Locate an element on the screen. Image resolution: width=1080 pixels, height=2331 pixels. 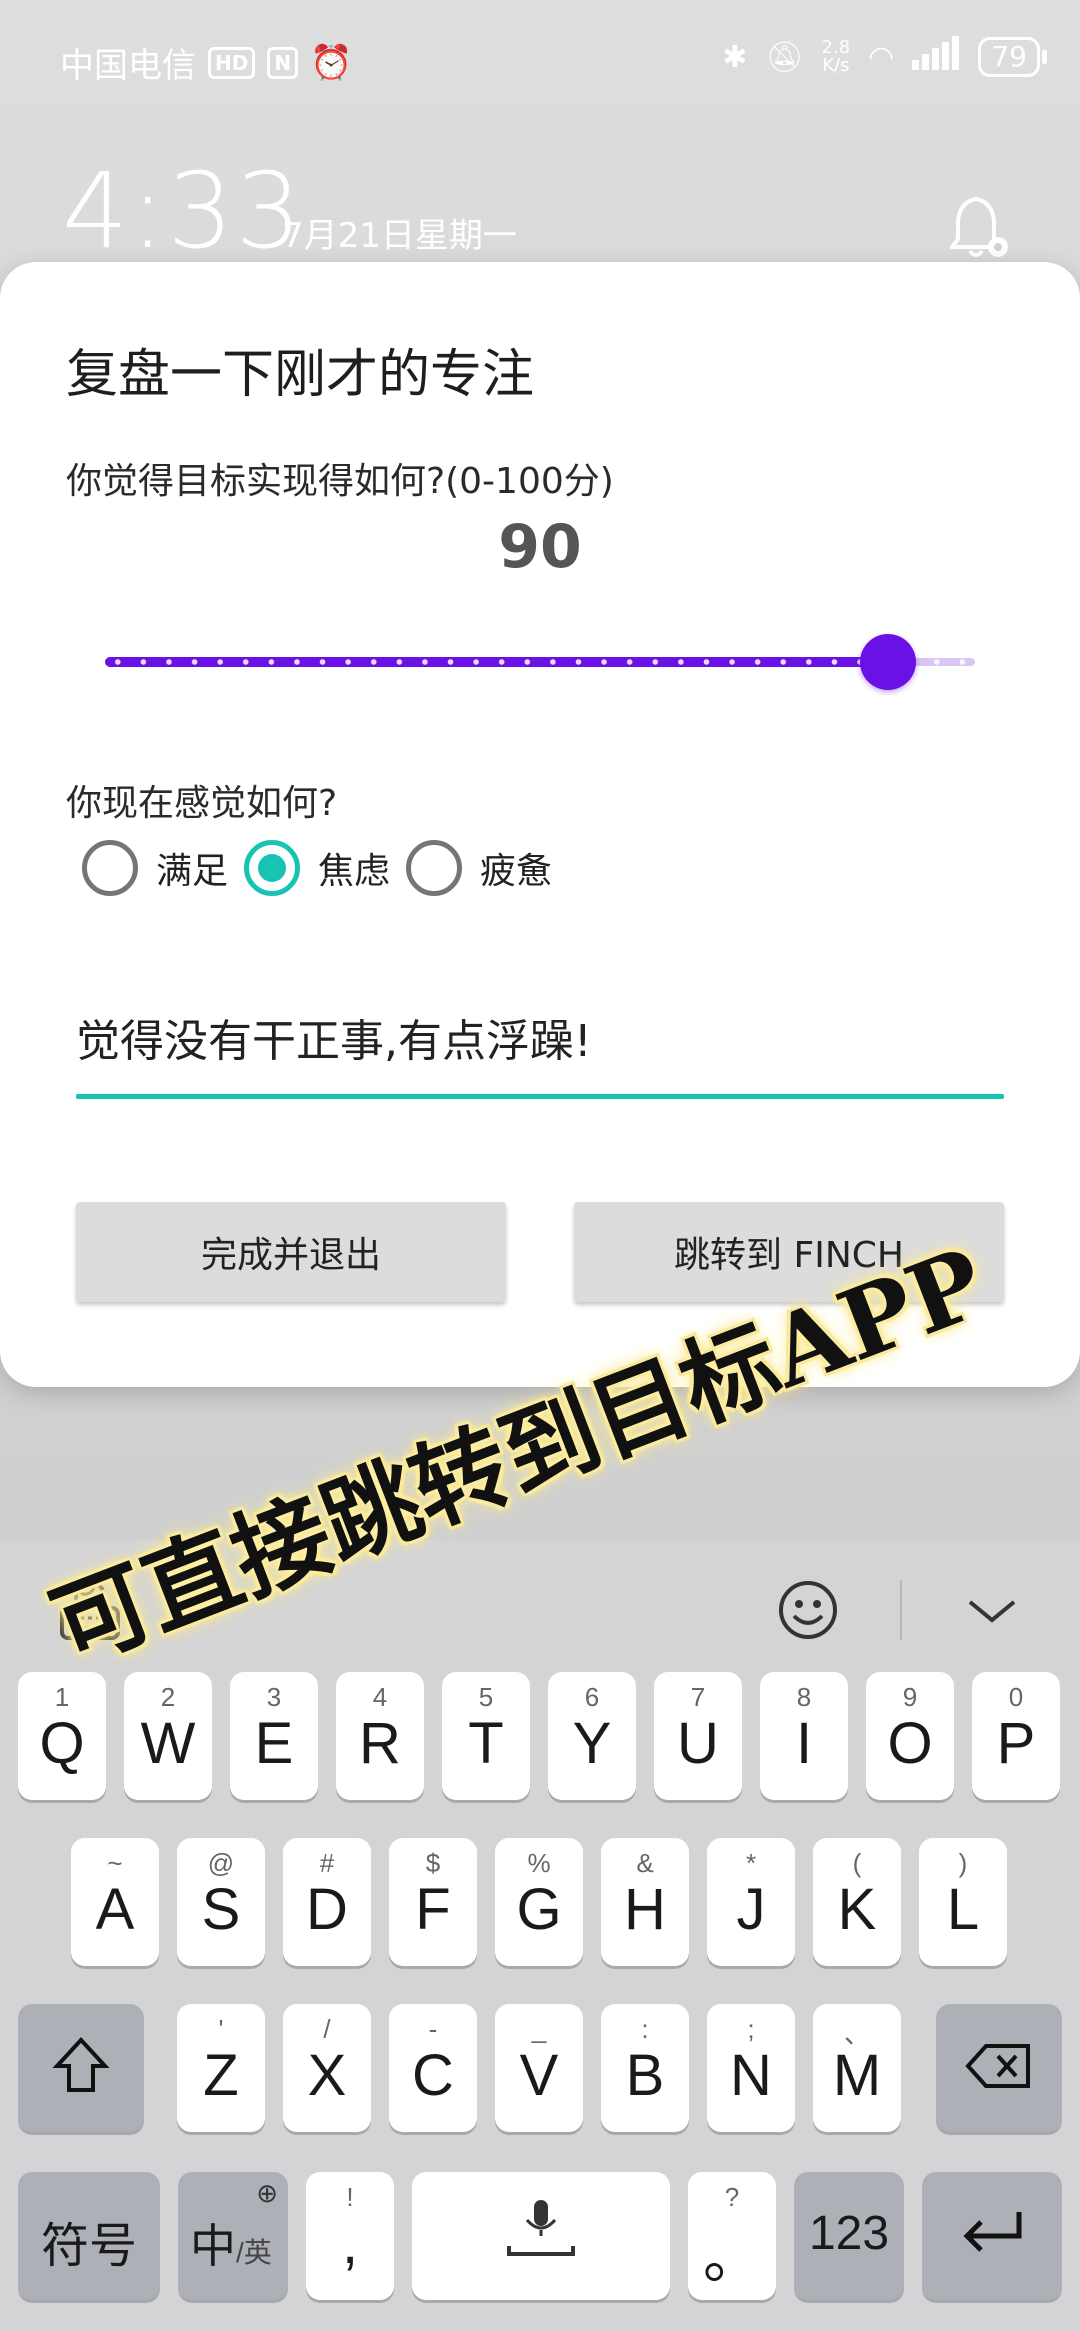
key-letter: G is located at coordinates (539, 1909).